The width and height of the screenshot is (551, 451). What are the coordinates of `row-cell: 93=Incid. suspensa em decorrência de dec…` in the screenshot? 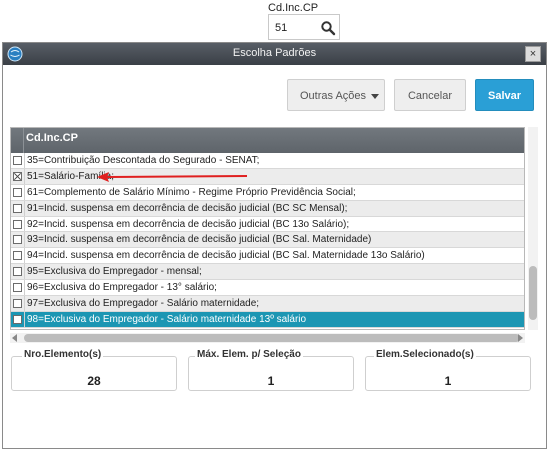 It's located at (199, 240).